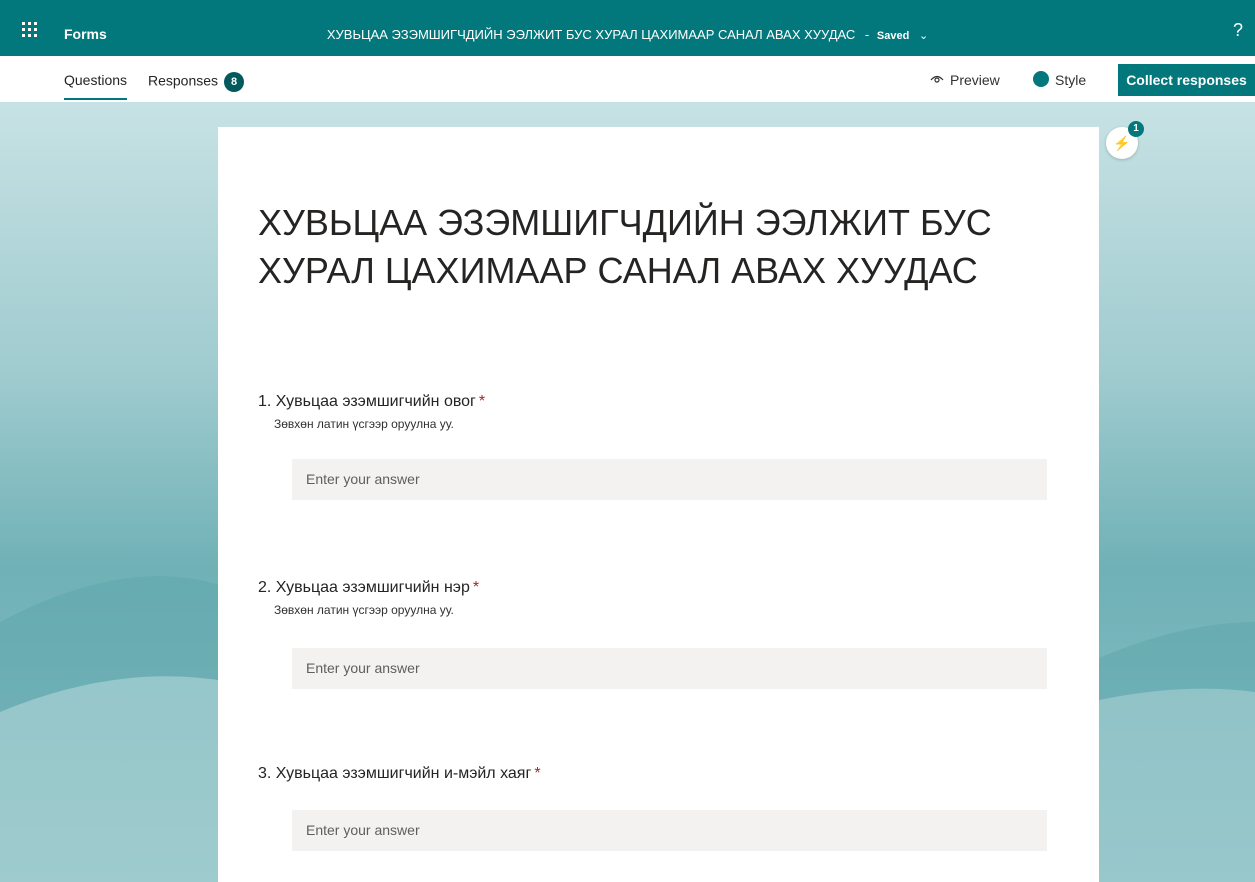 The height and width of the screenshot is (882, 1255). Describe the element at coordinates (1071, 80) in the screenshot. I see `style-label: Style` at that location.